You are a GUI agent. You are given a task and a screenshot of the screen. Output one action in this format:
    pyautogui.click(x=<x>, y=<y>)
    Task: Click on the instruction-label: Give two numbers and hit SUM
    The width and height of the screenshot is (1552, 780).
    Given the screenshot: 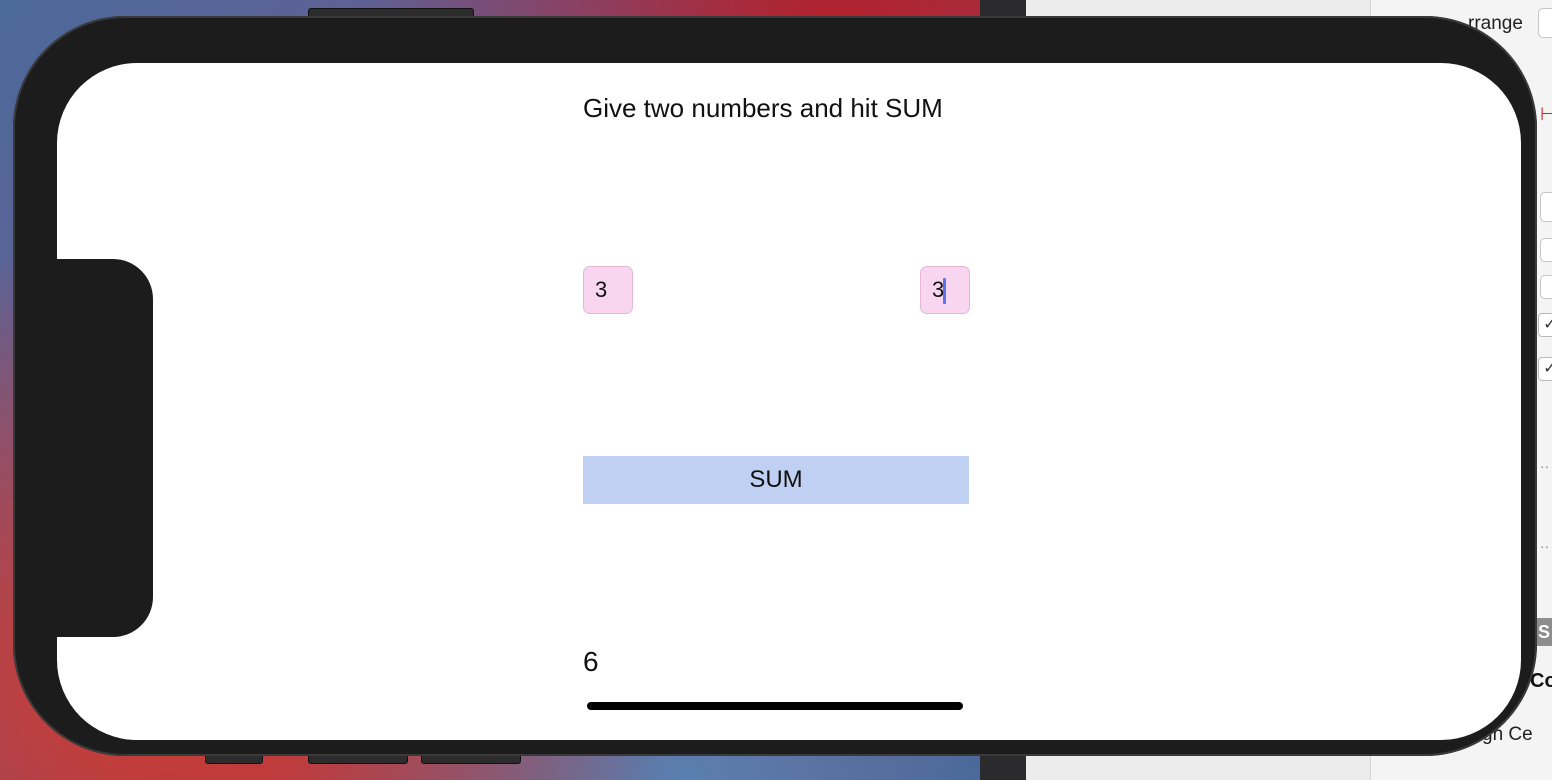 What is the action you would take?
    pyautogui.click(x=763, y=108)
    